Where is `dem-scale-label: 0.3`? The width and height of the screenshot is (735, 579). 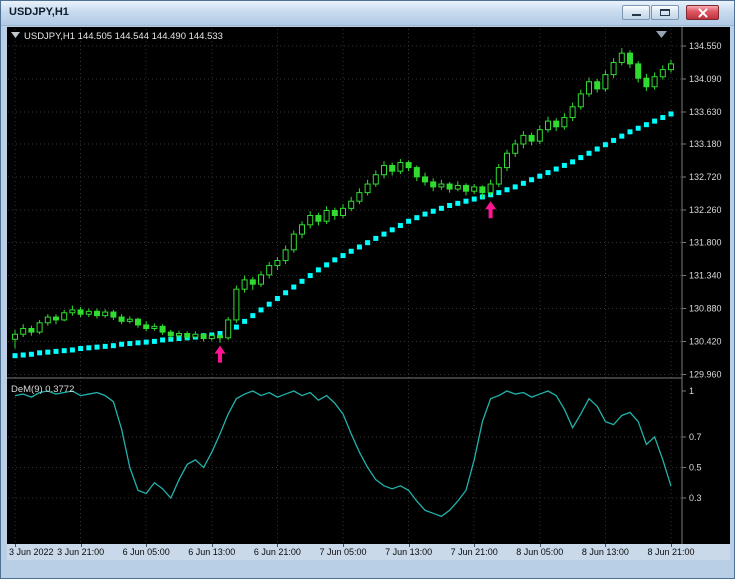 dem-scale-label: 0.3 is located at coordinates (695, 498).